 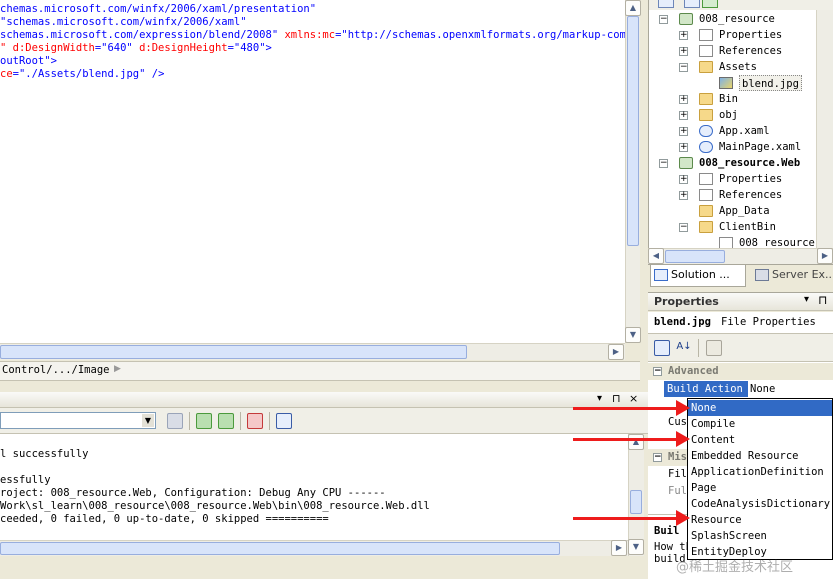 What do you see at coordinates (44, 454) in the screenshot?
I see `output-line: l successfully` at bounding box center [44, 454].